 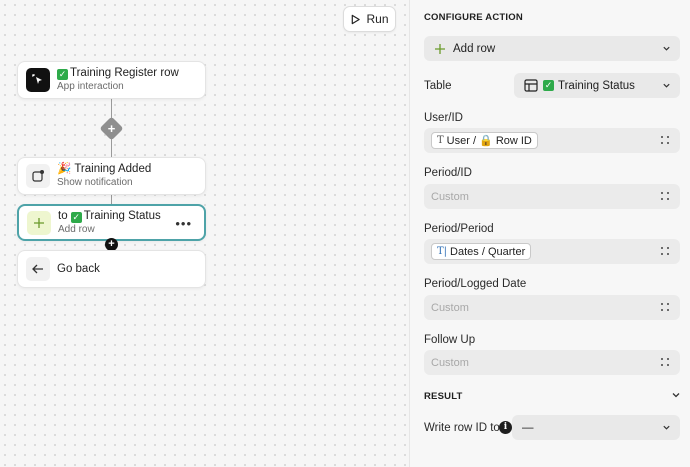 I want to click on table-select-value: Training Status, so click(x=596, y=85).